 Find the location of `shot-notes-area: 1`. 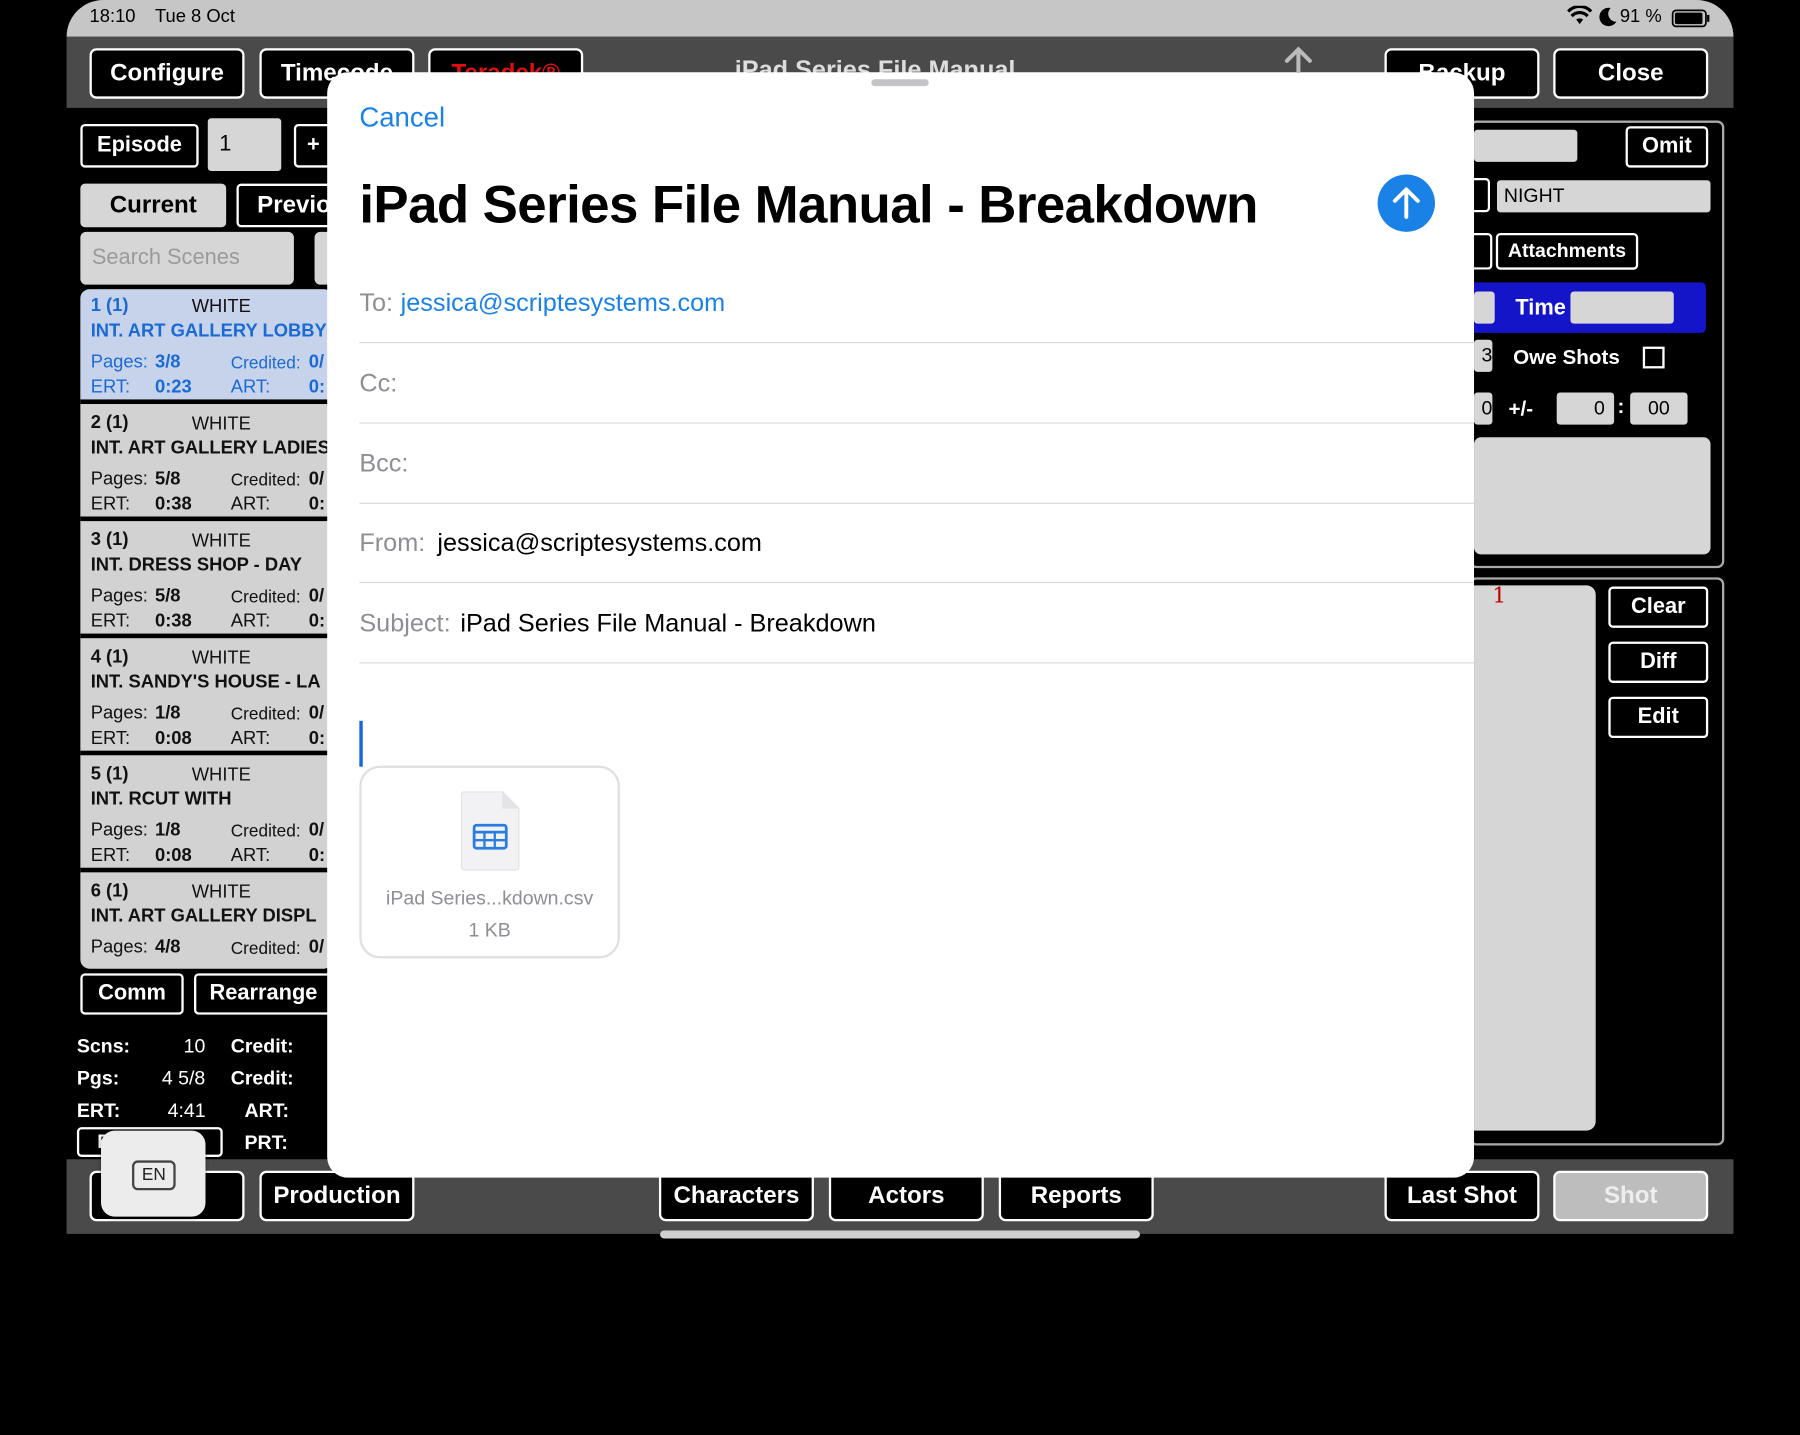

shot-notes-area: 1 is located at coordinates (1535, 857).